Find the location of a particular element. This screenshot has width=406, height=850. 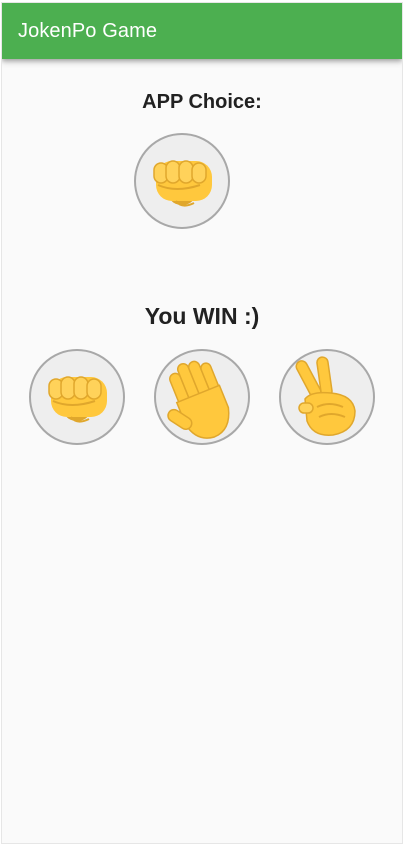

rock-button is located at coordinates (77, 397).